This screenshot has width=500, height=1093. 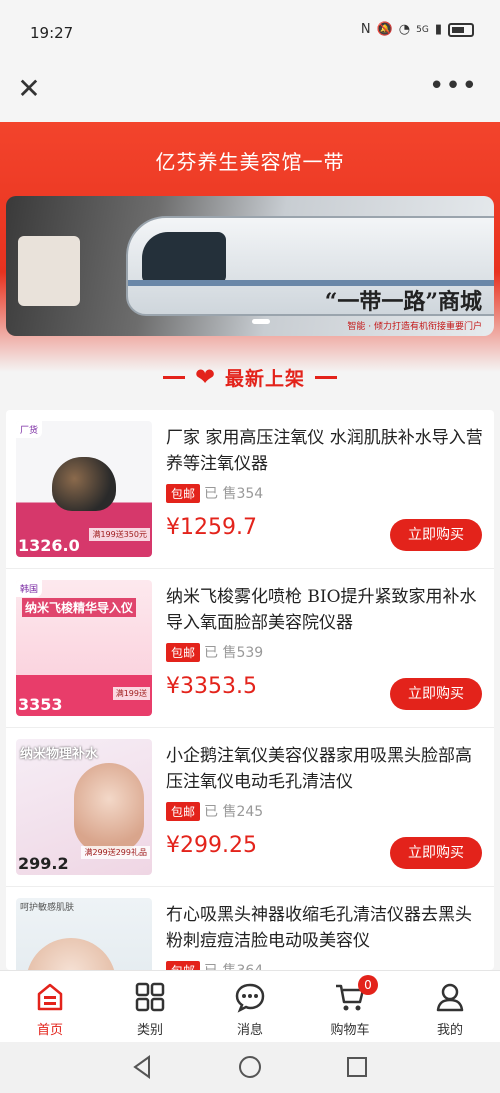 What do you see at coordinates (384, 29) in the screenshot?
I see `mute-icon: 🔕` at bounding box center [384, 29].